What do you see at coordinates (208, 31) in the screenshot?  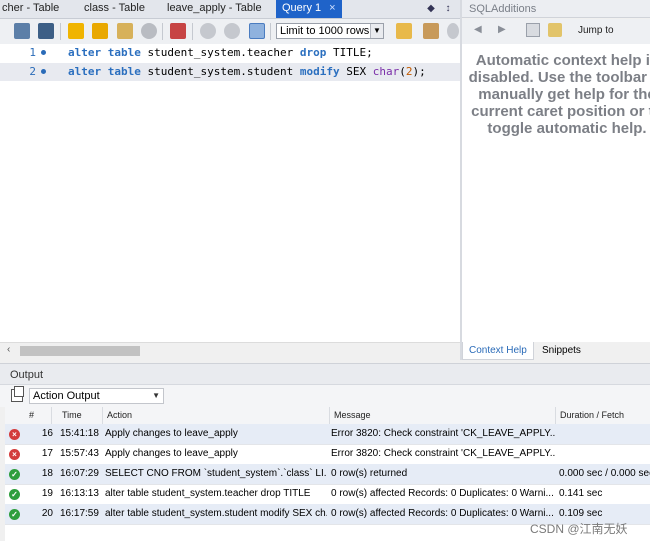 I see `commit-icon` at bounding box center [208, 31].